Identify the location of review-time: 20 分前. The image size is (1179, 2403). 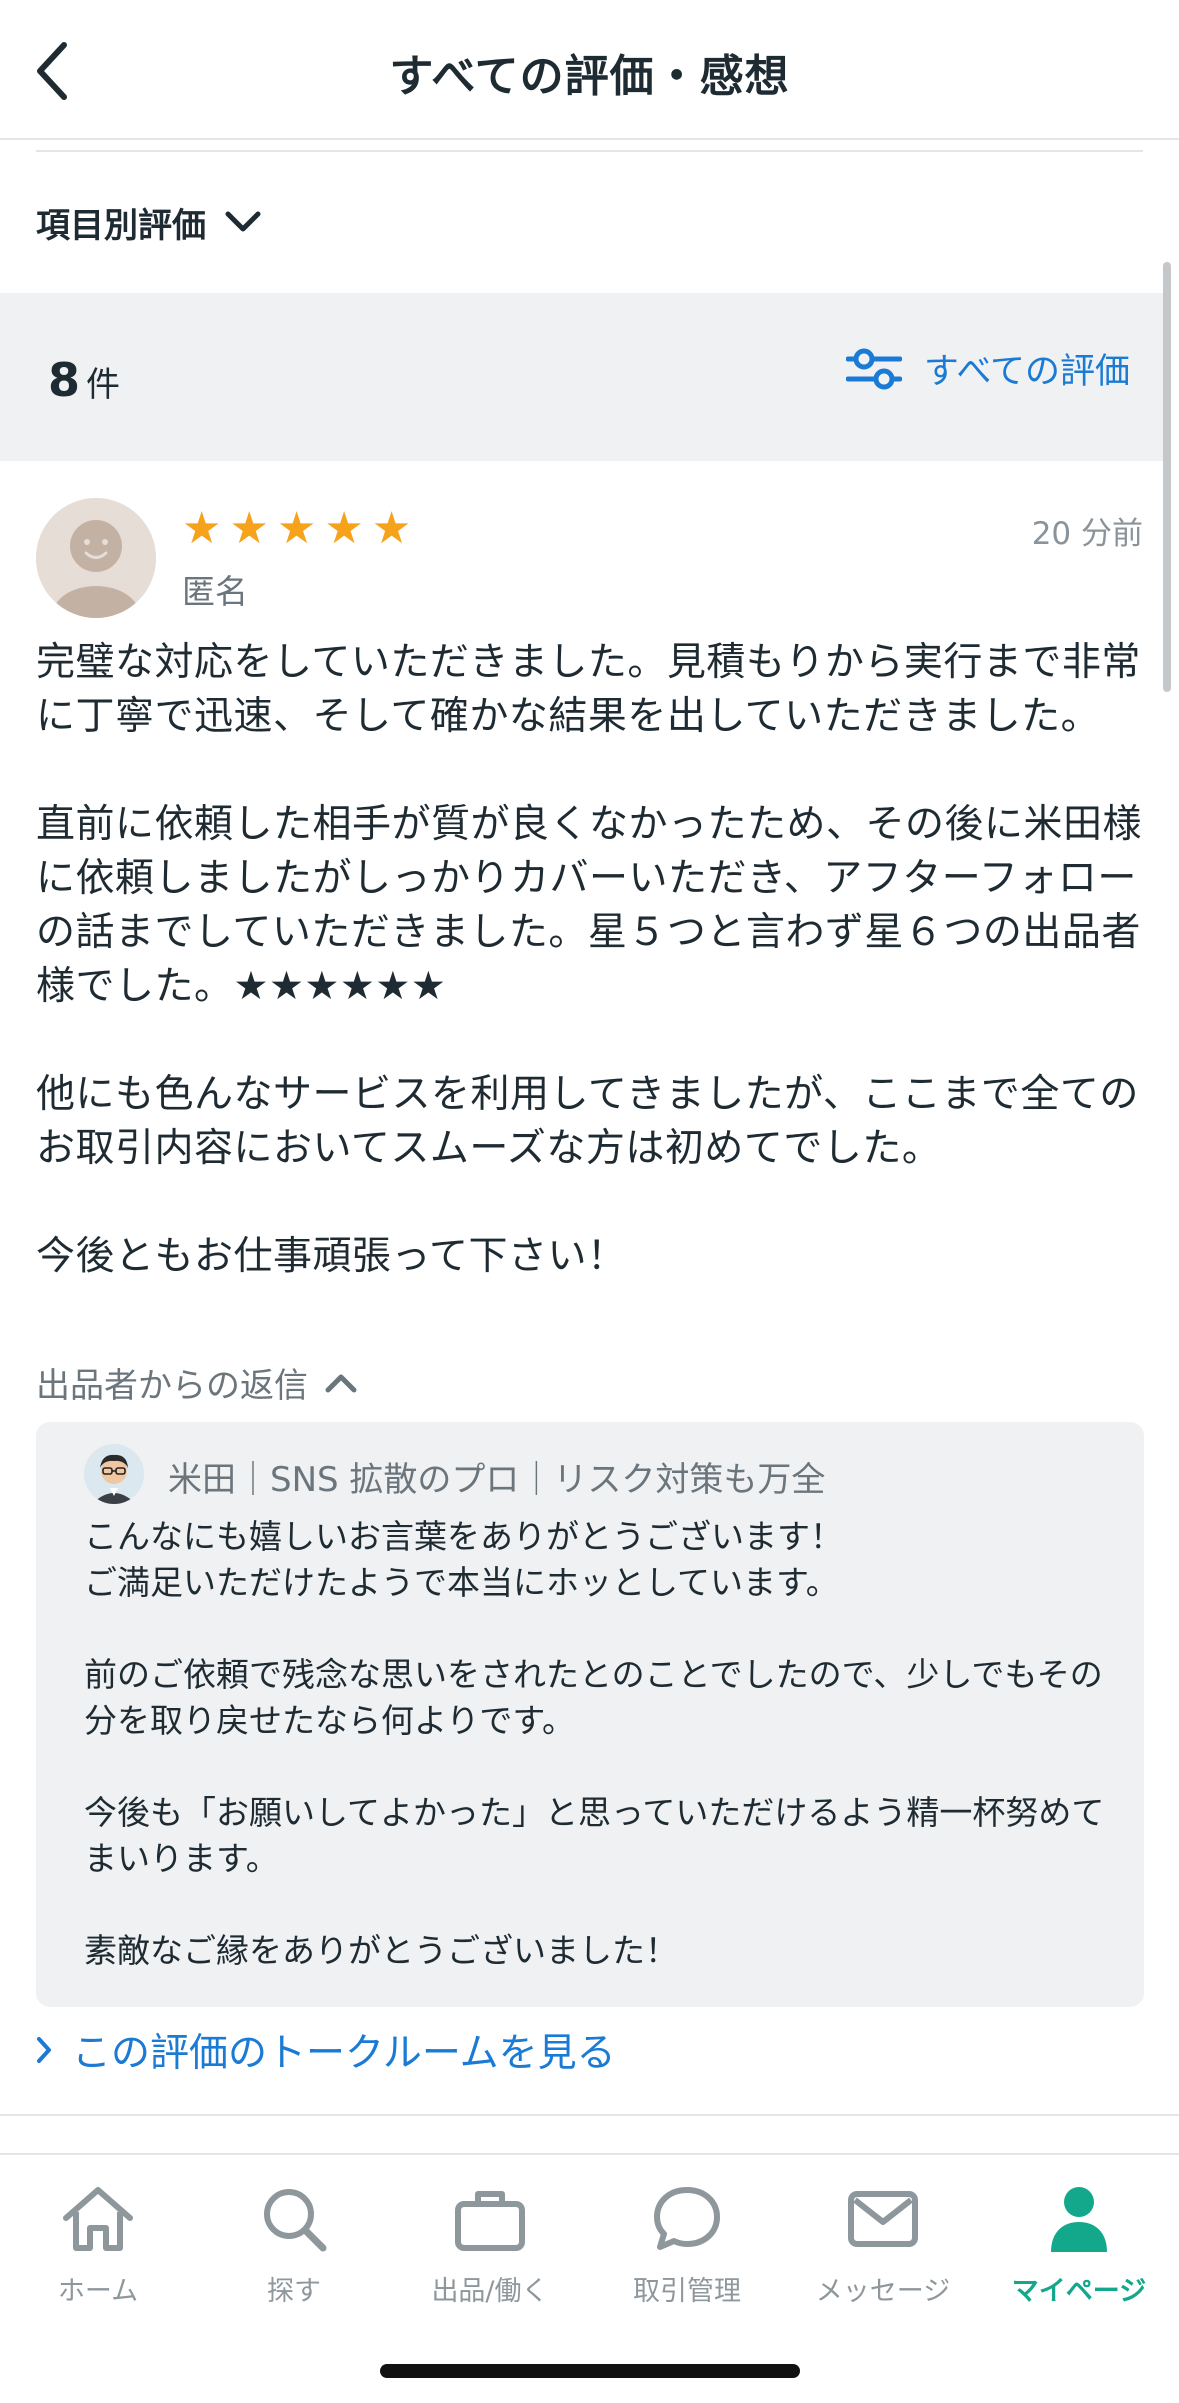
(1087, 534).